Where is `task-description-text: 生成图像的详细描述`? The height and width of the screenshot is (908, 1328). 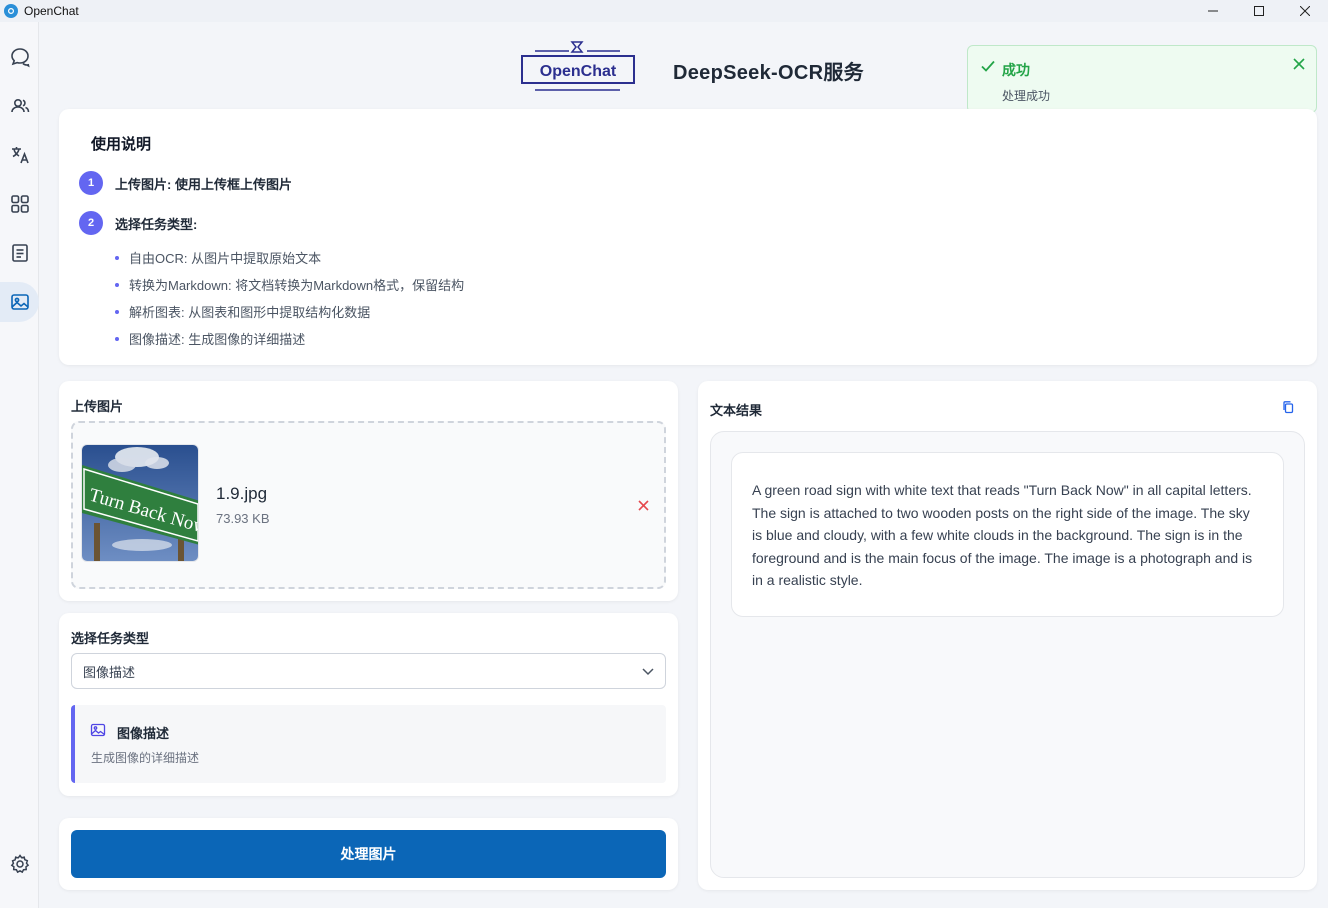 task-description-text: 生成图像的详细描述 is located at coordinates (145, 758).